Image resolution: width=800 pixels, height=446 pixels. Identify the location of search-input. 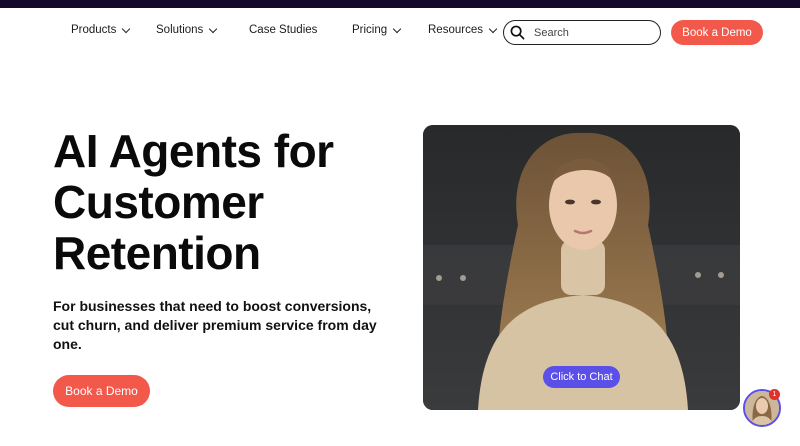
(589, 32).